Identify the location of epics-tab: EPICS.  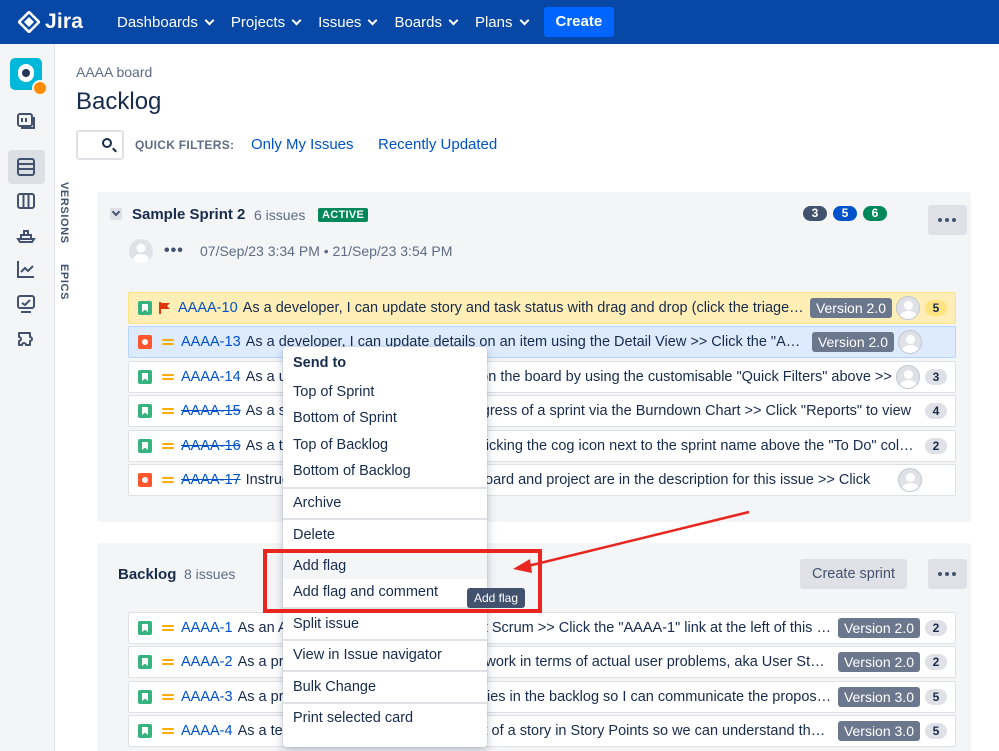
(64, 282).